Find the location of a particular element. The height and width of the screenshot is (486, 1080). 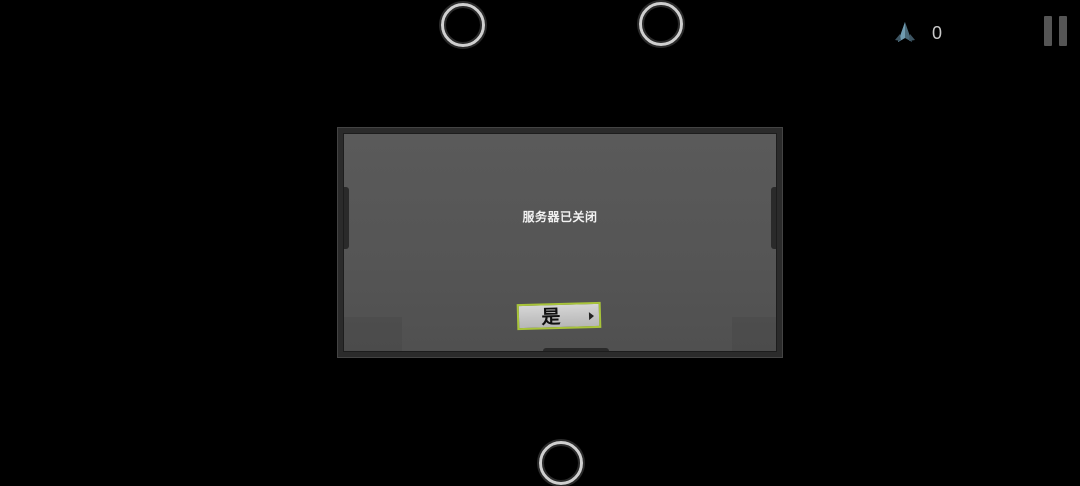

top-left-ring-icon is located at coordinates (463, 25).